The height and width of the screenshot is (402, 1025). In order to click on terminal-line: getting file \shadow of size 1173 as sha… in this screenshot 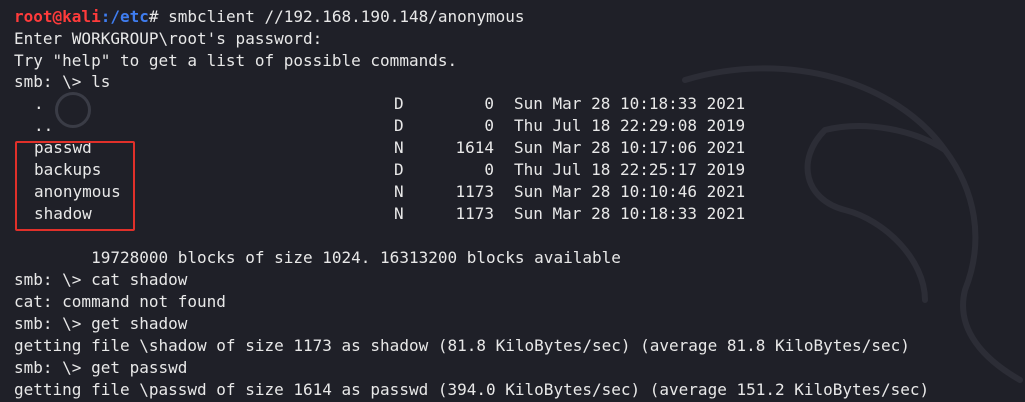, I will do `click(462, 345)`.